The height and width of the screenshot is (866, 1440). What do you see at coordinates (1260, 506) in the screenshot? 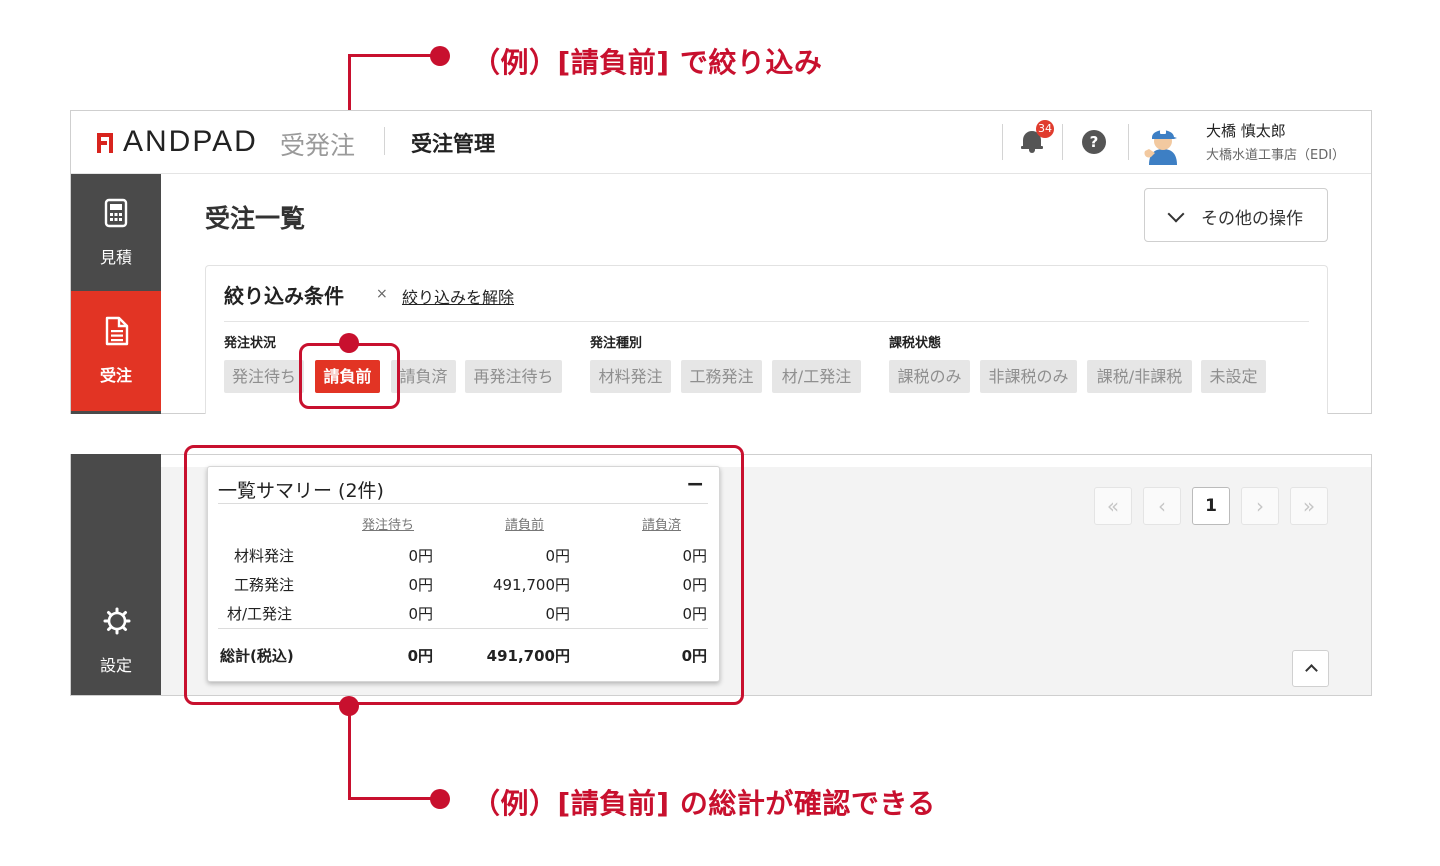
I see `pagination-next-button: ›` at bounding box center [1260, 506].